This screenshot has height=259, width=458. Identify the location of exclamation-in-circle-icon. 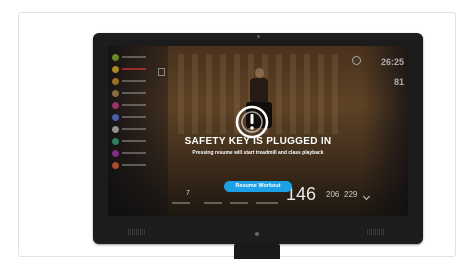
(252, 122).